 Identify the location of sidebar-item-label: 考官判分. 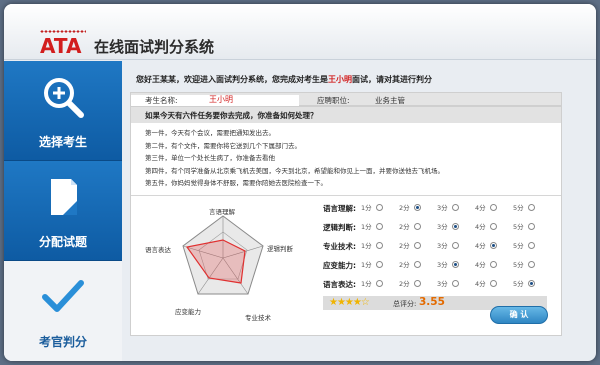
(62, 342).